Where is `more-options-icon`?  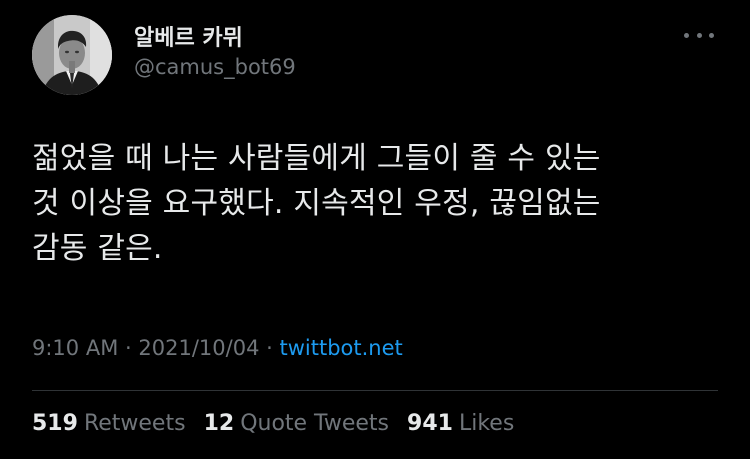 more-options-icon is located at coordinates (699, 35).